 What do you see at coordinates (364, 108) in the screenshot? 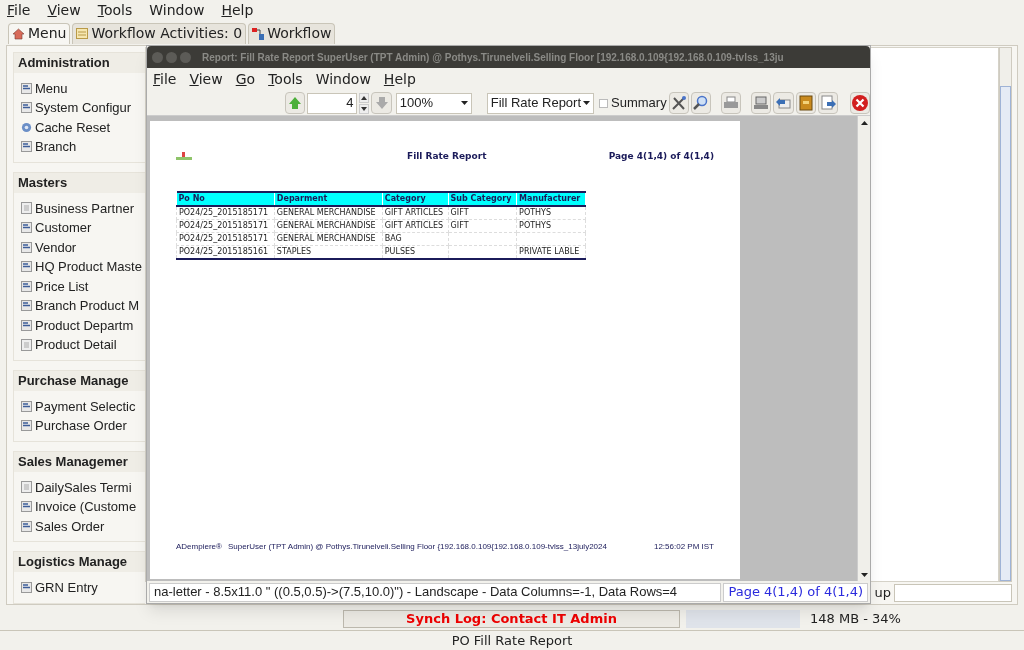
I see `spin-down-icon` at bounding box center [364, 108].